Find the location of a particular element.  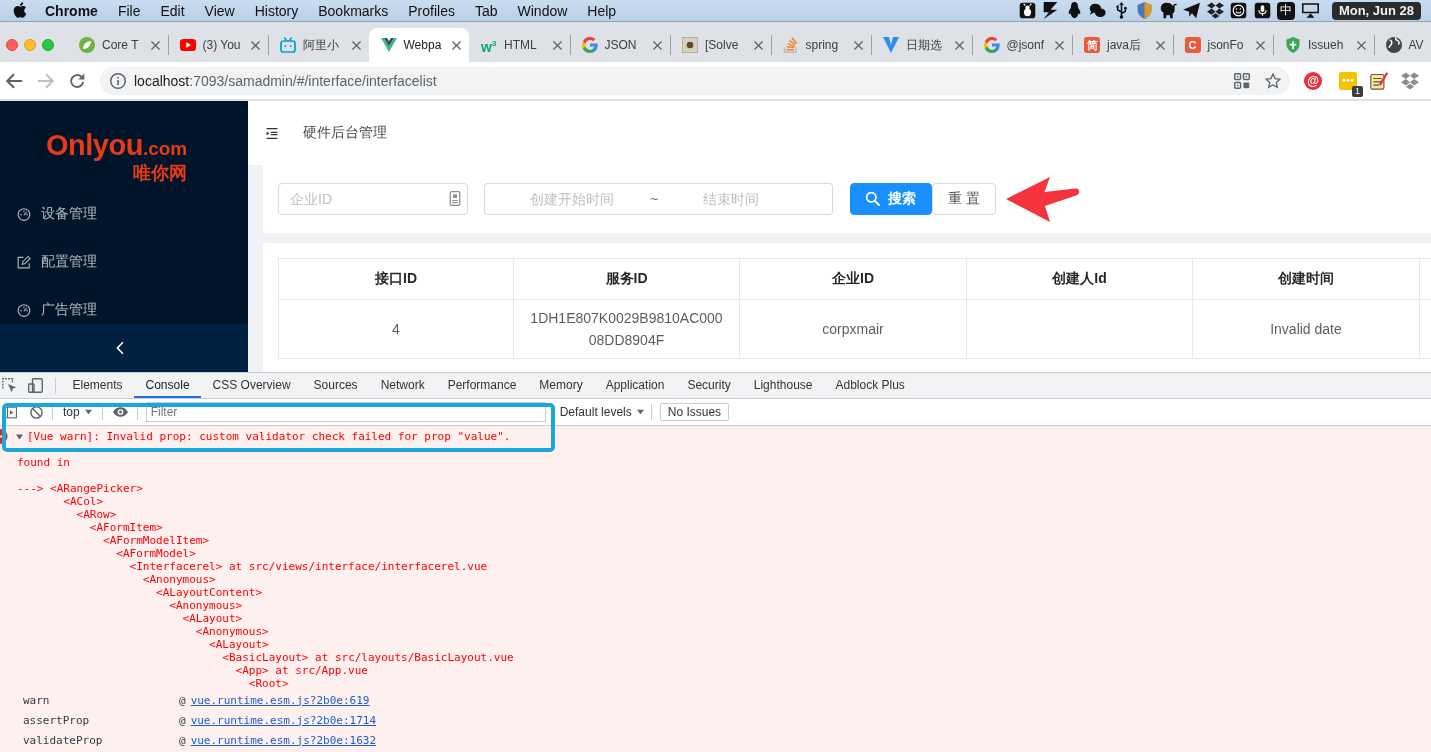

display-icon is located at coordinates (1310, 10).